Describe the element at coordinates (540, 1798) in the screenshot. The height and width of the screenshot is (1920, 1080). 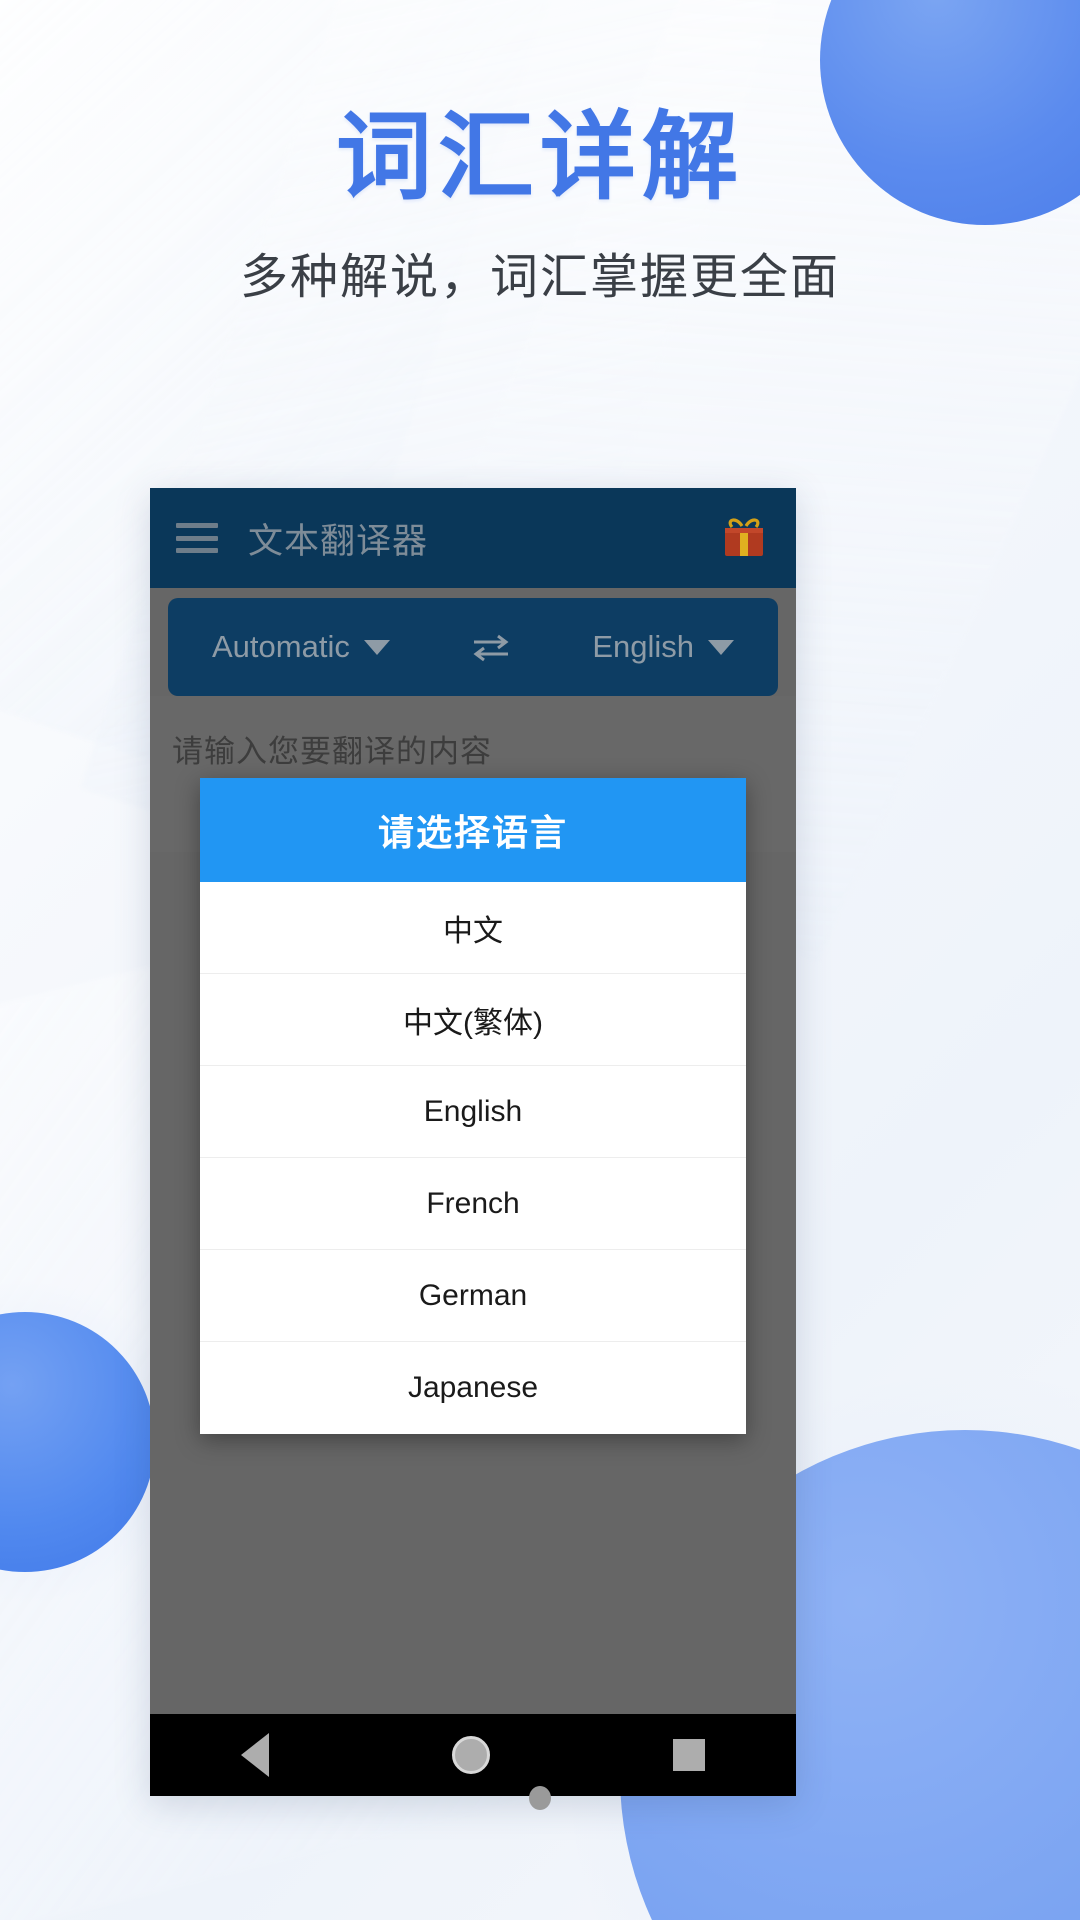
I see `phone-bottom-nub` at that location.